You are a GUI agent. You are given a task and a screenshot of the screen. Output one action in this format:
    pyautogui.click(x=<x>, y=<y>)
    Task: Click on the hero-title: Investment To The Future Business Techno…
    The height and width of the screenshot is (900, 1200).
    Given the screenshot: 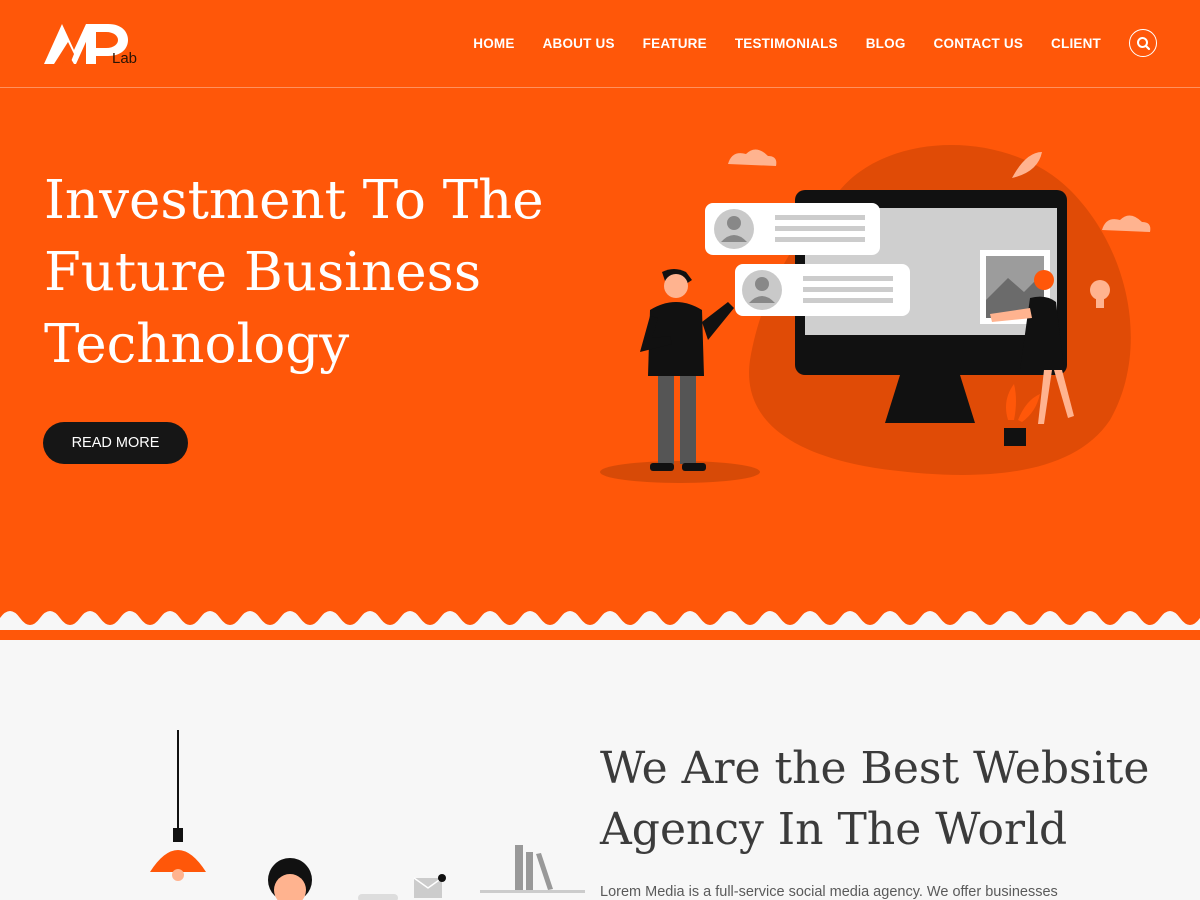 What is the action you would take?
    pyautogui.click(x=294, y=272)
    